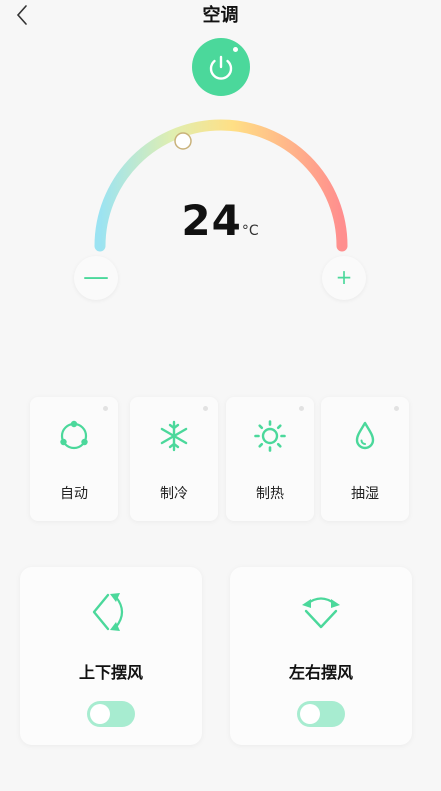  What do you see at coordinates (321, 613) in the screenshot?
I see `horizontal-swing-icon` at bounding box center [321, 613].